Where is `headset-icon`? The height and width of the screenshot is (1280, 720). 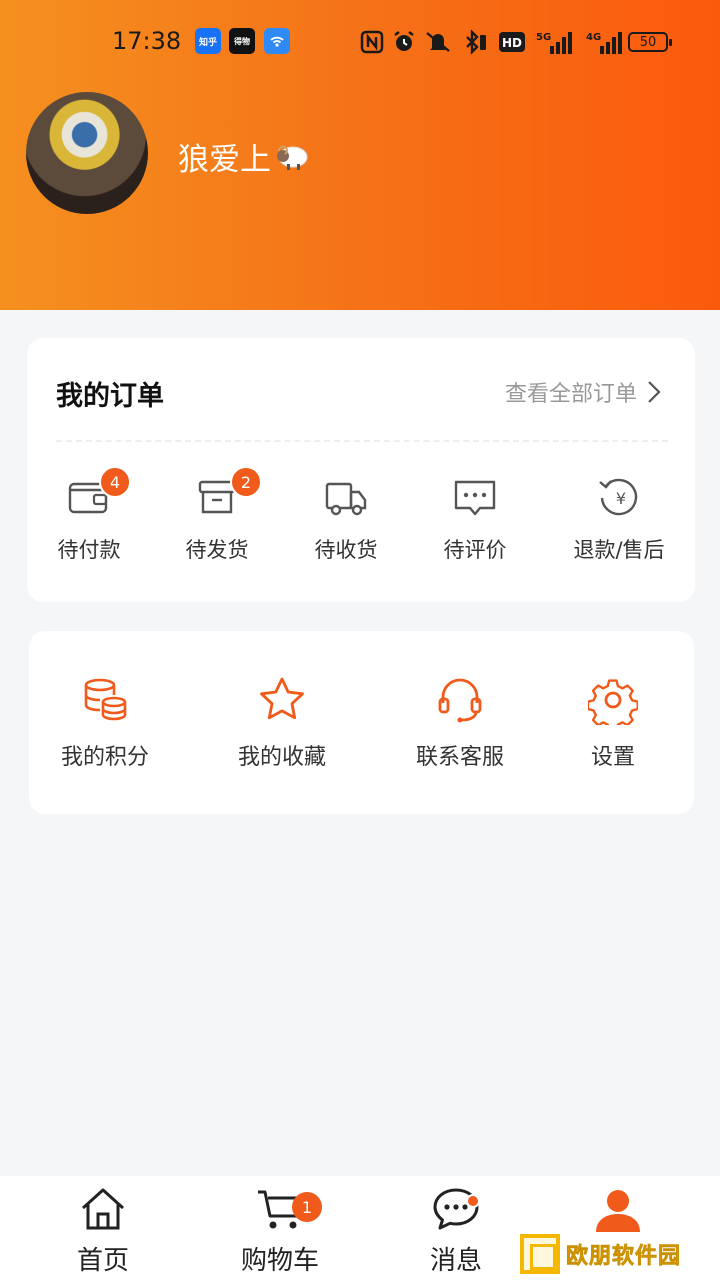
headset-icon is located at coordinates (460, 700).